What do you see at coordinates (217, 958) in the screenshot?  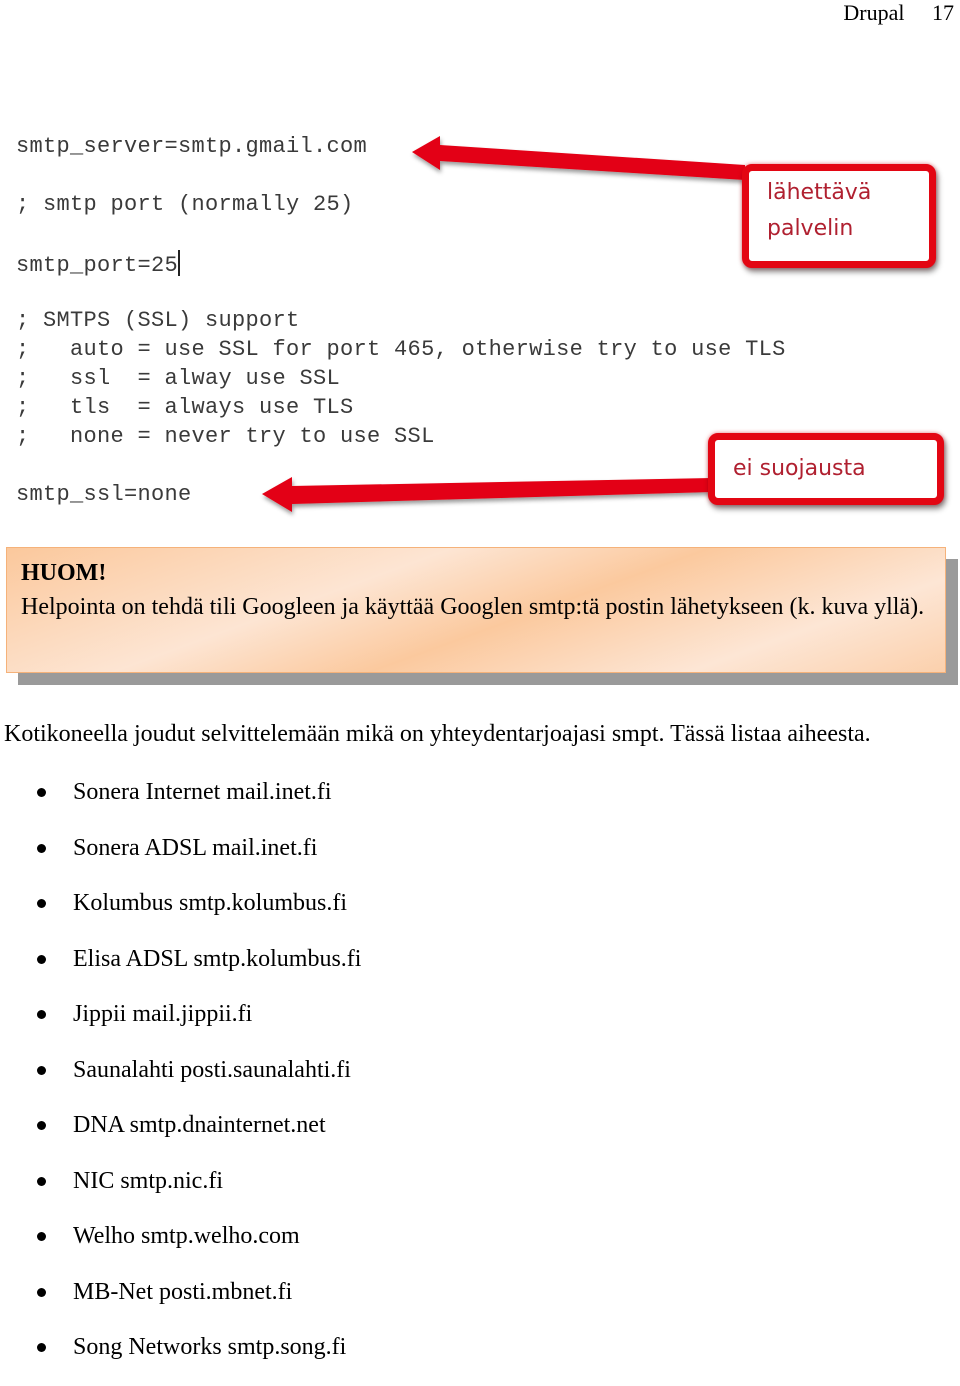 I see `provider-text: Elisa ADSL smtp.kolumbus.fi` at bounding box center [217, 958].